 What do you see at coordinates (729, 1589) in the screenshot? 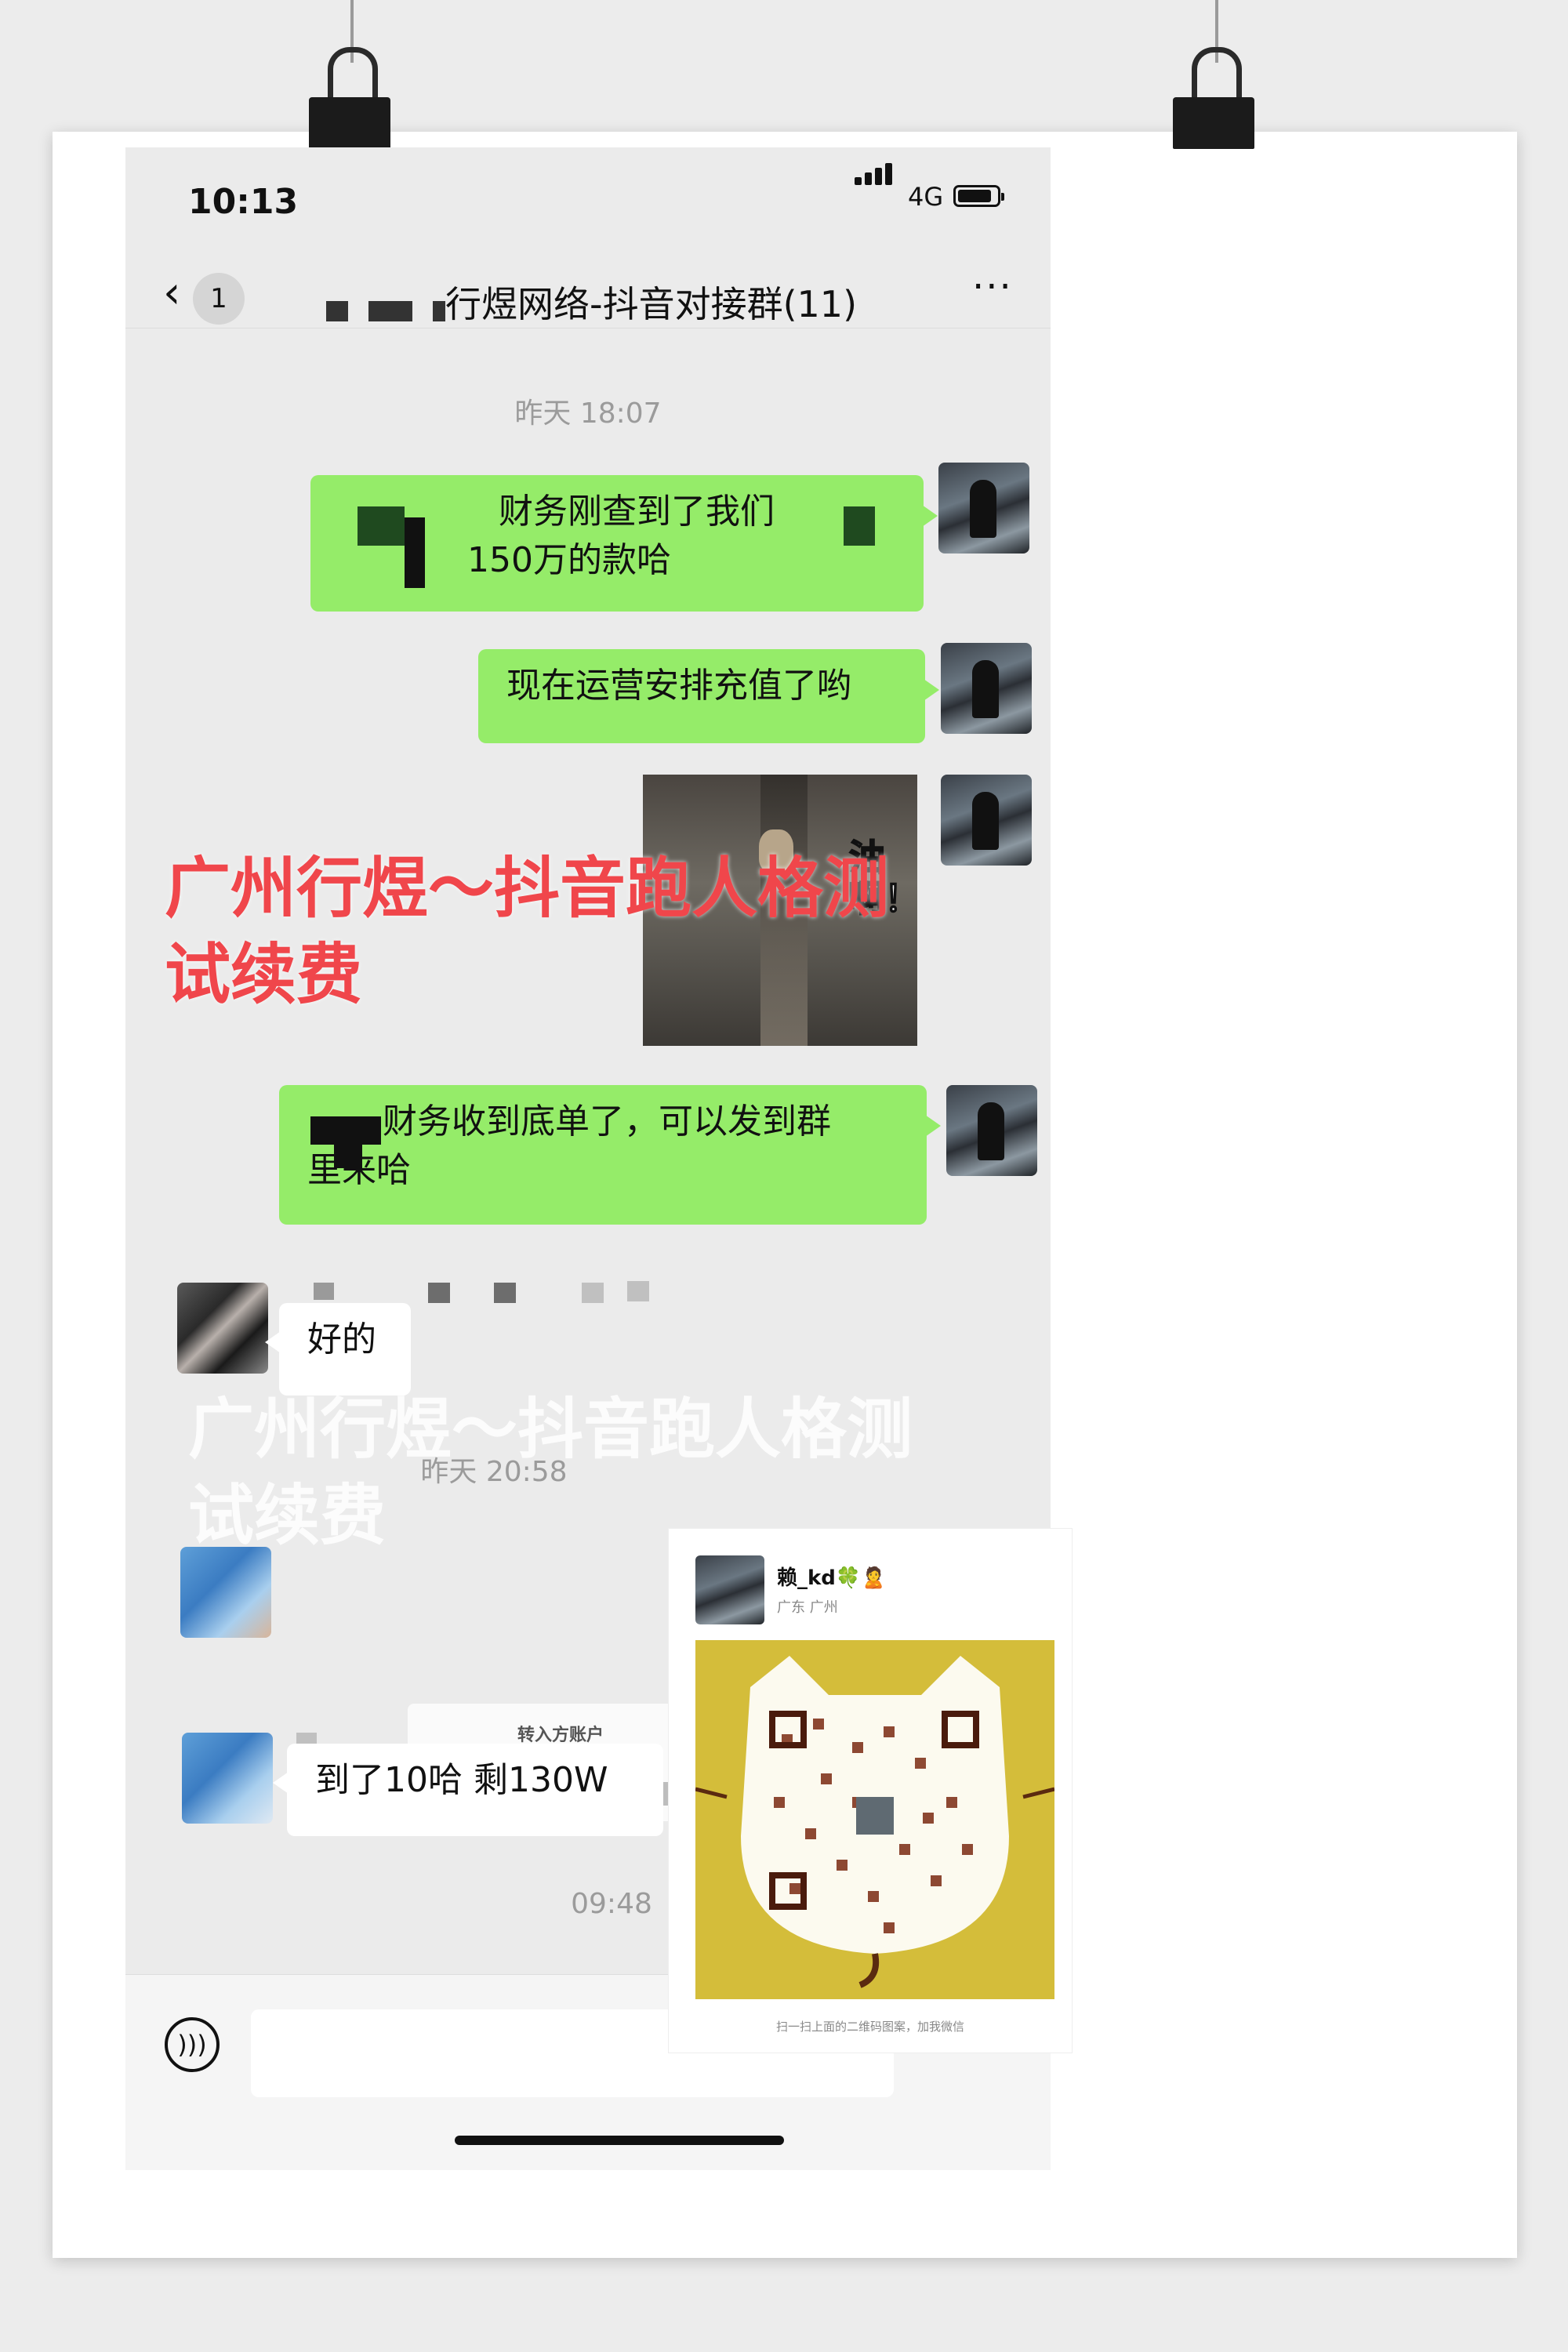
I see `qr-owner-avatar` at bounding box center [729, 1589].